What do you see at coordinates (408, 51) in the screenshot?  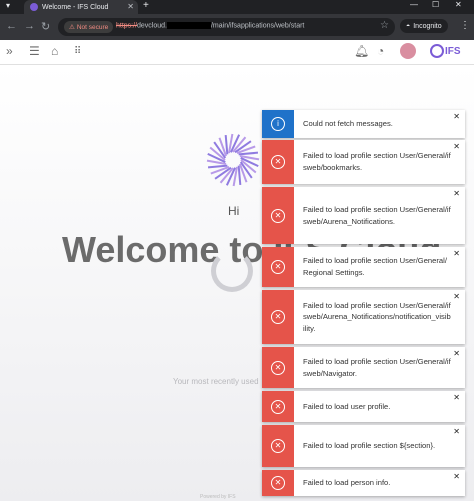 I see `avatar` at bounding box center [408, 51].